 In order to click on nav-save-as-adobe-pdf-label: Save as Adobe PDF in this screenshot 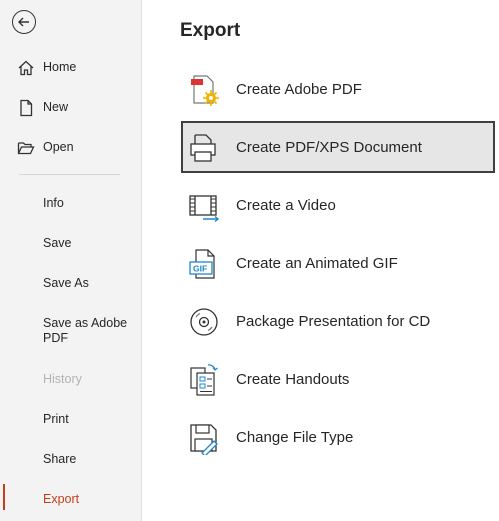, I will do `click(85, 330)`.